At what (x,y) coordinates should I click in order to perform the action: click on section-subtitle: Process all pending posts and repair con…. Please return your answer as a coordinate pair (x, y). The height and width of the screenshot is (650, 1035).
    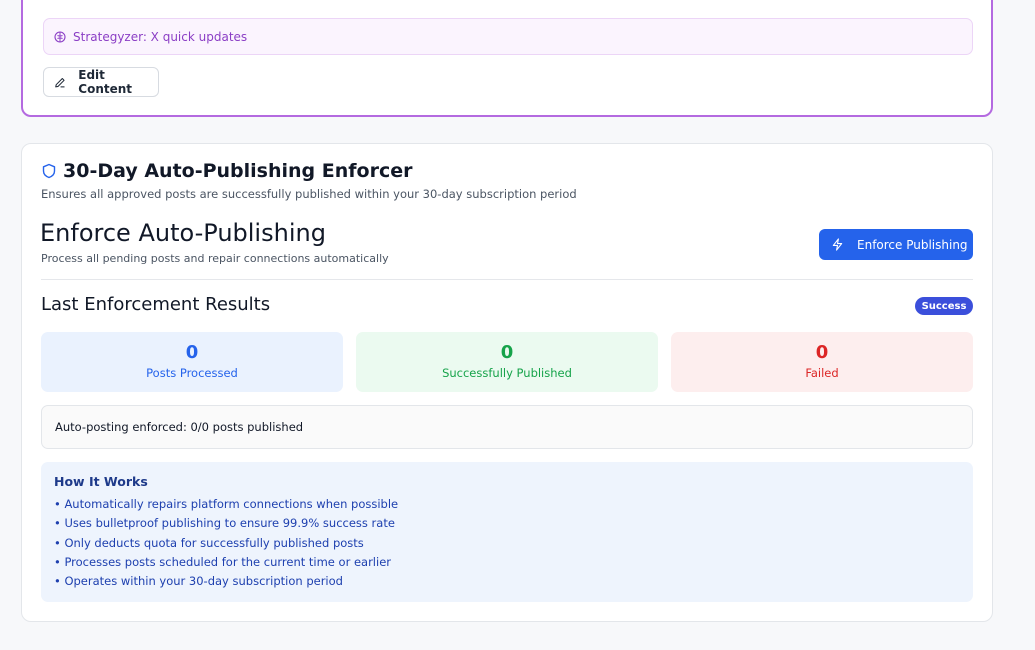
    Looking at the image, I should click on (215, 258).